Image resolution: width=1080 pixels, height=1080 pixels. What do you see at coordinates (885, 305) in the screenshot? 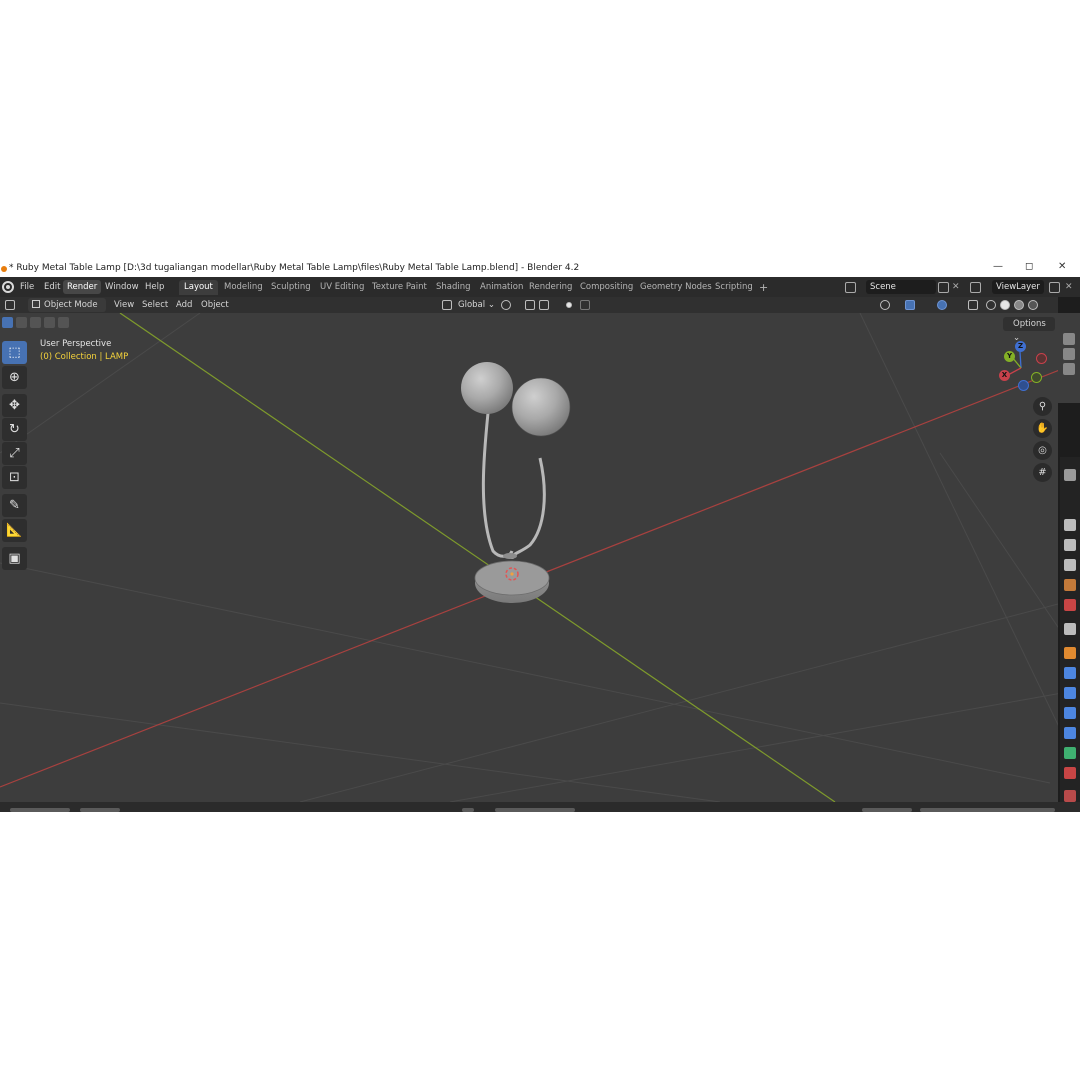
I see `visibility-icon` at bounding box center [885, 305].